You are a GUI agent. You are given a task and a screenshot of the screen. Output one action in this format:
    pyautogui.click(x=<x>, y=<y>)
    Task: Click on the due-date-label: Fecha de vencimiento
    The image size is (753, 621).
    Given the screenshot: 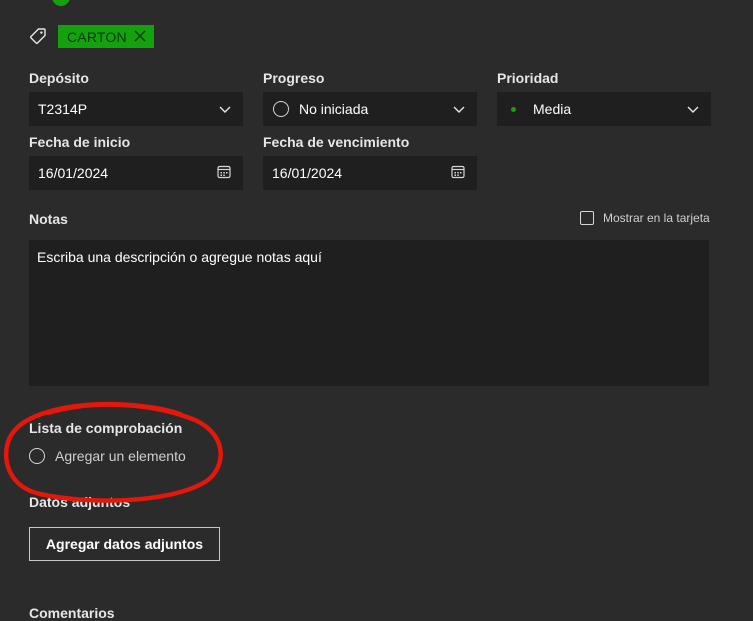 What is the action you would take?
    pyautogui.click(x=336, y=142)
    